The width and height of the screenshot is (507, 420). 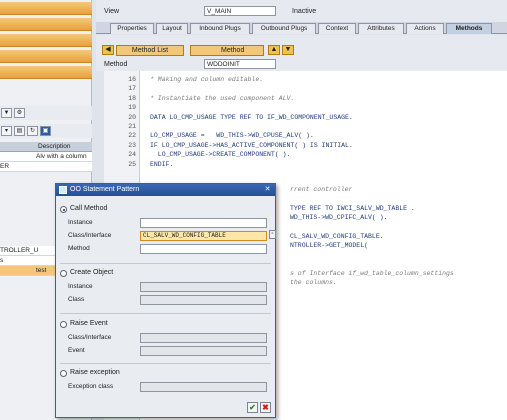 What do you see at coordinates (203, 300) in the screenshot?
I see `co-class-input` at bounding box center [203, 300].